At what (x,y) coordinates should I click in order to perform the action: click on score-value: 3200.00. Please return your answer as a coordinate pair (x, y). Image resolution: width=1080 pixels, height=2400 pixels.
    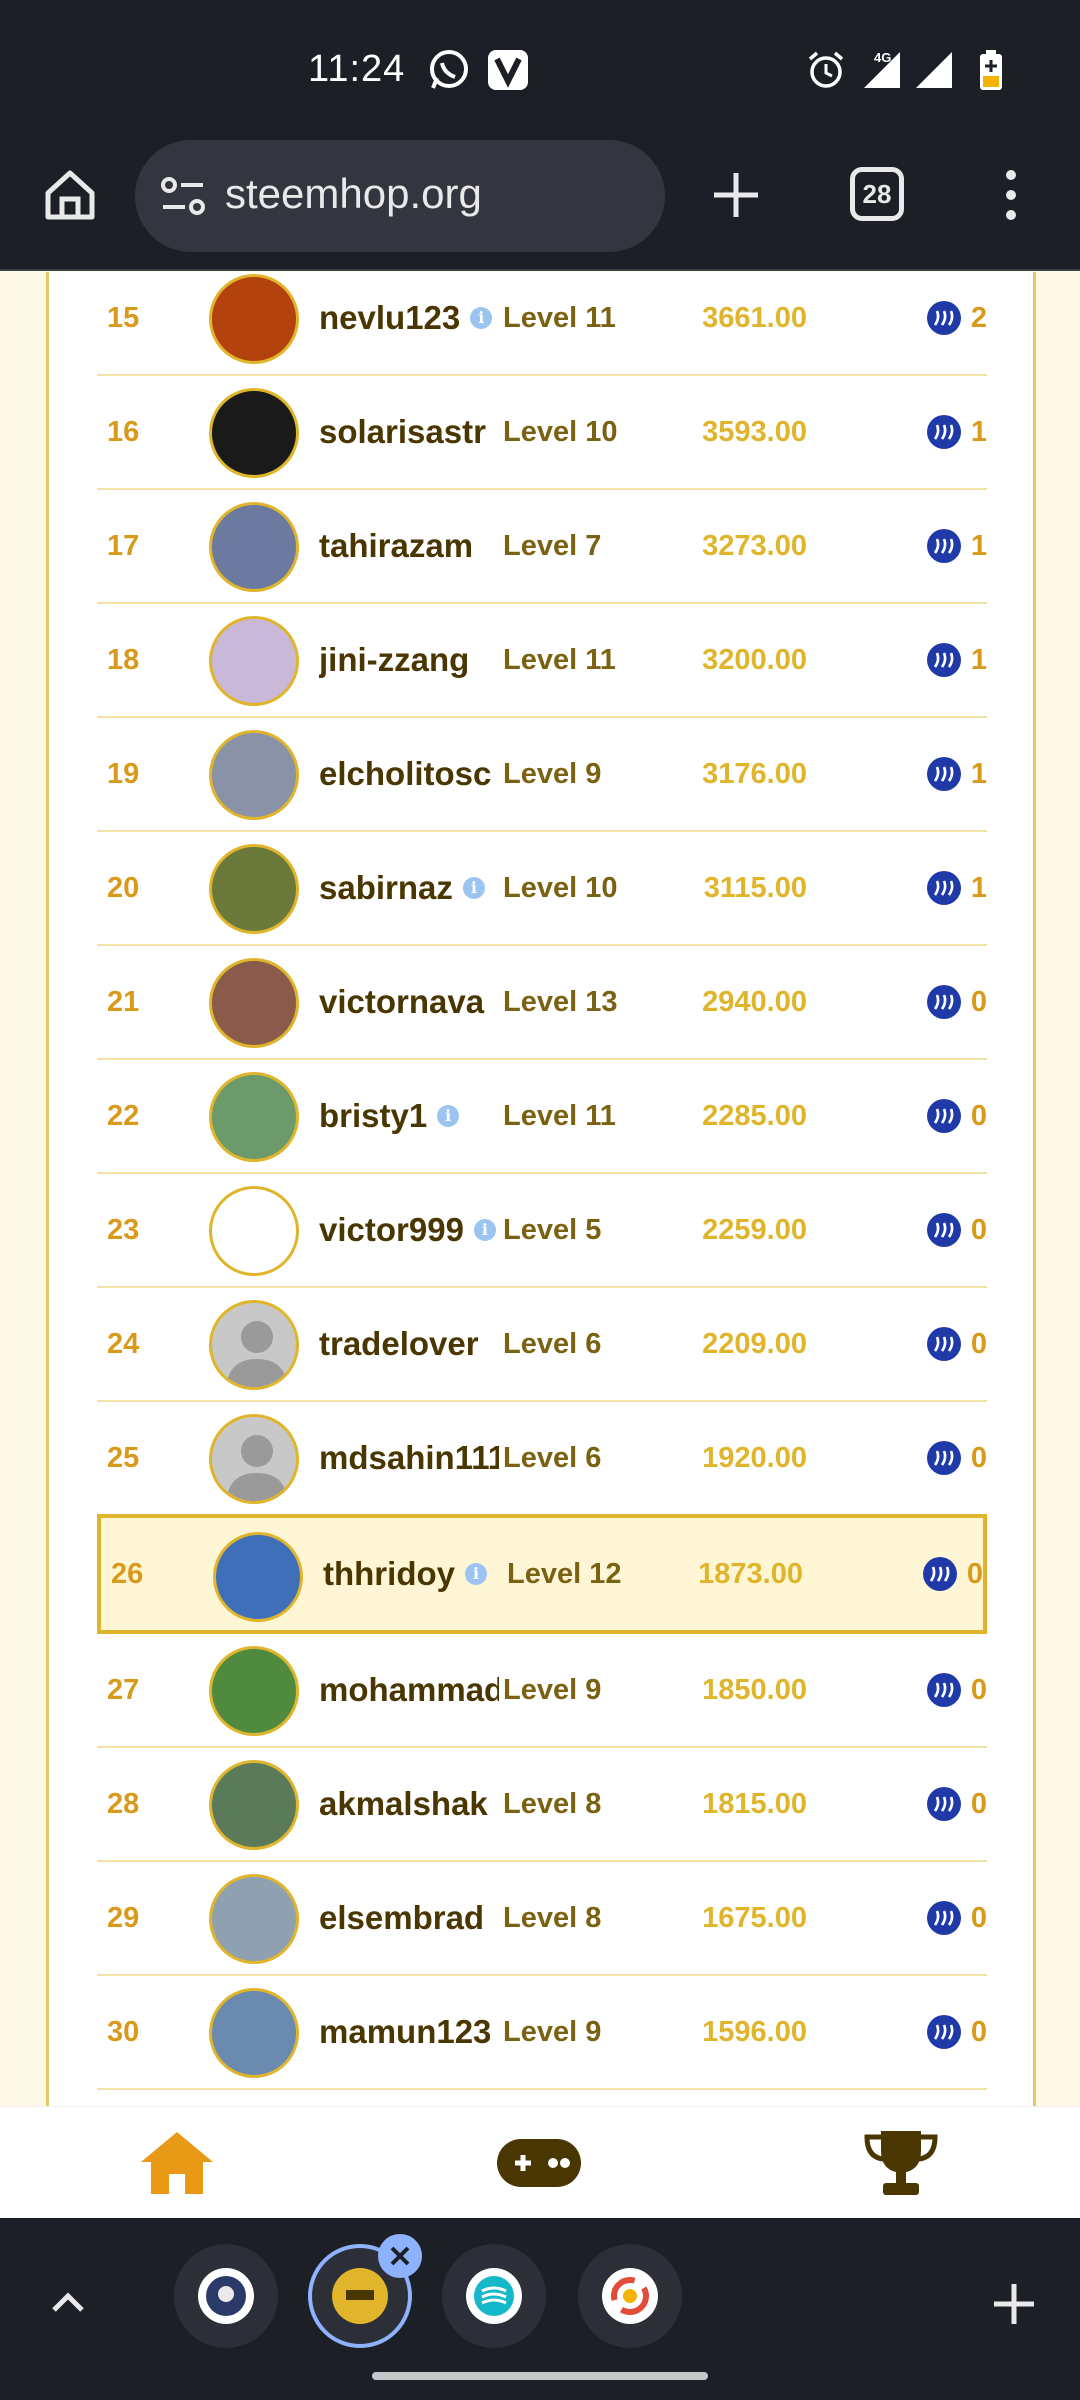
    Looking at the image, I should click on (754, 659).